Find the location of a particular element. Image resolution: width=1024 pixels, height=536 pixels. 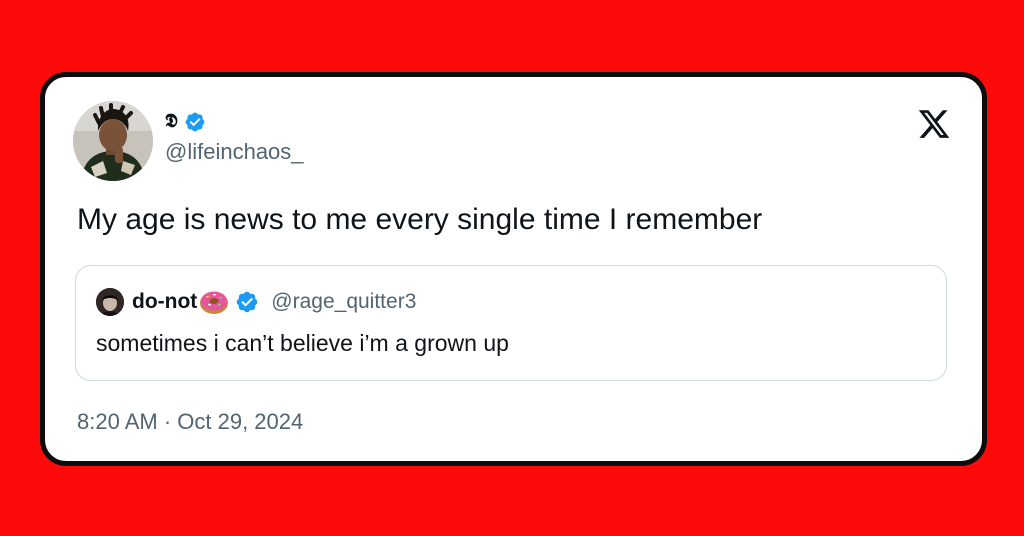

author-avatar is located at coordinates (113, 141).